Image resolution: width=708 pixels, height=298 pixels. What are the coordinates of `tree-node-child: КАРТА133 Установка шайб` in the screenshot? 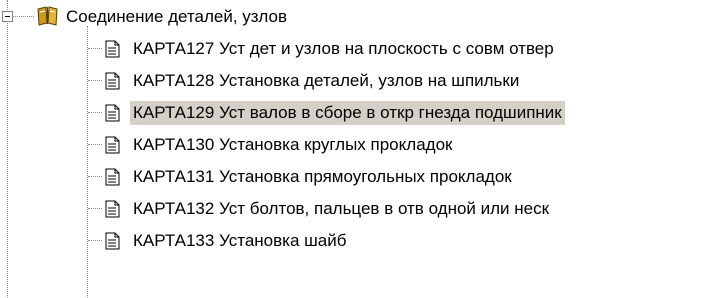 It's located at (354, 241).